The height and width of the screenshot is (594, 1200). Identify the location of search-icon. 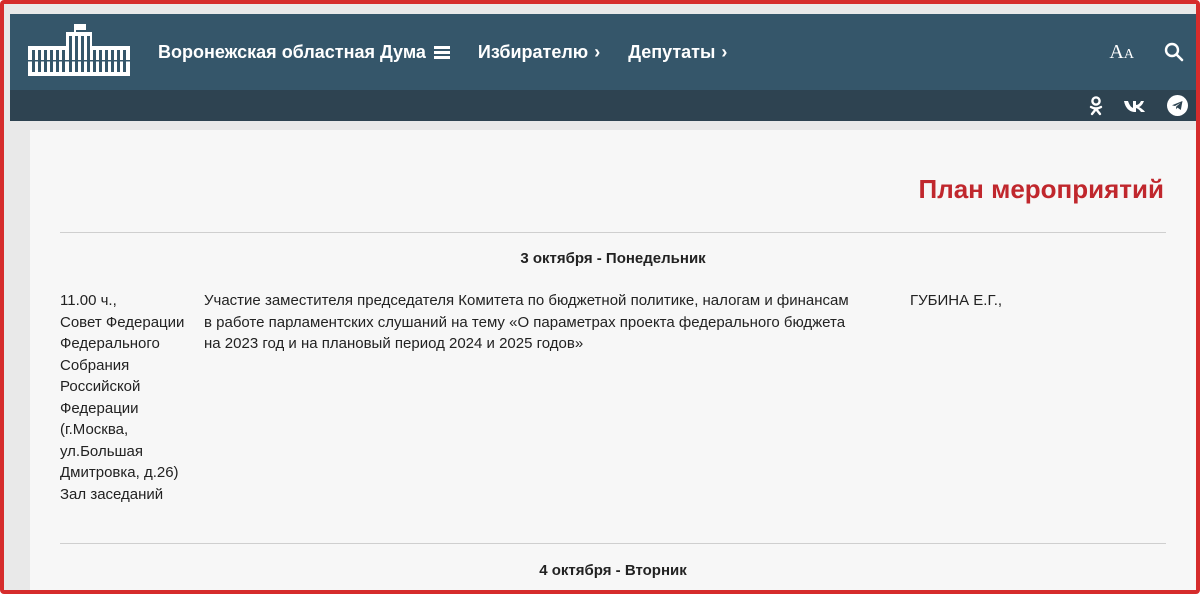
(1174, 52).